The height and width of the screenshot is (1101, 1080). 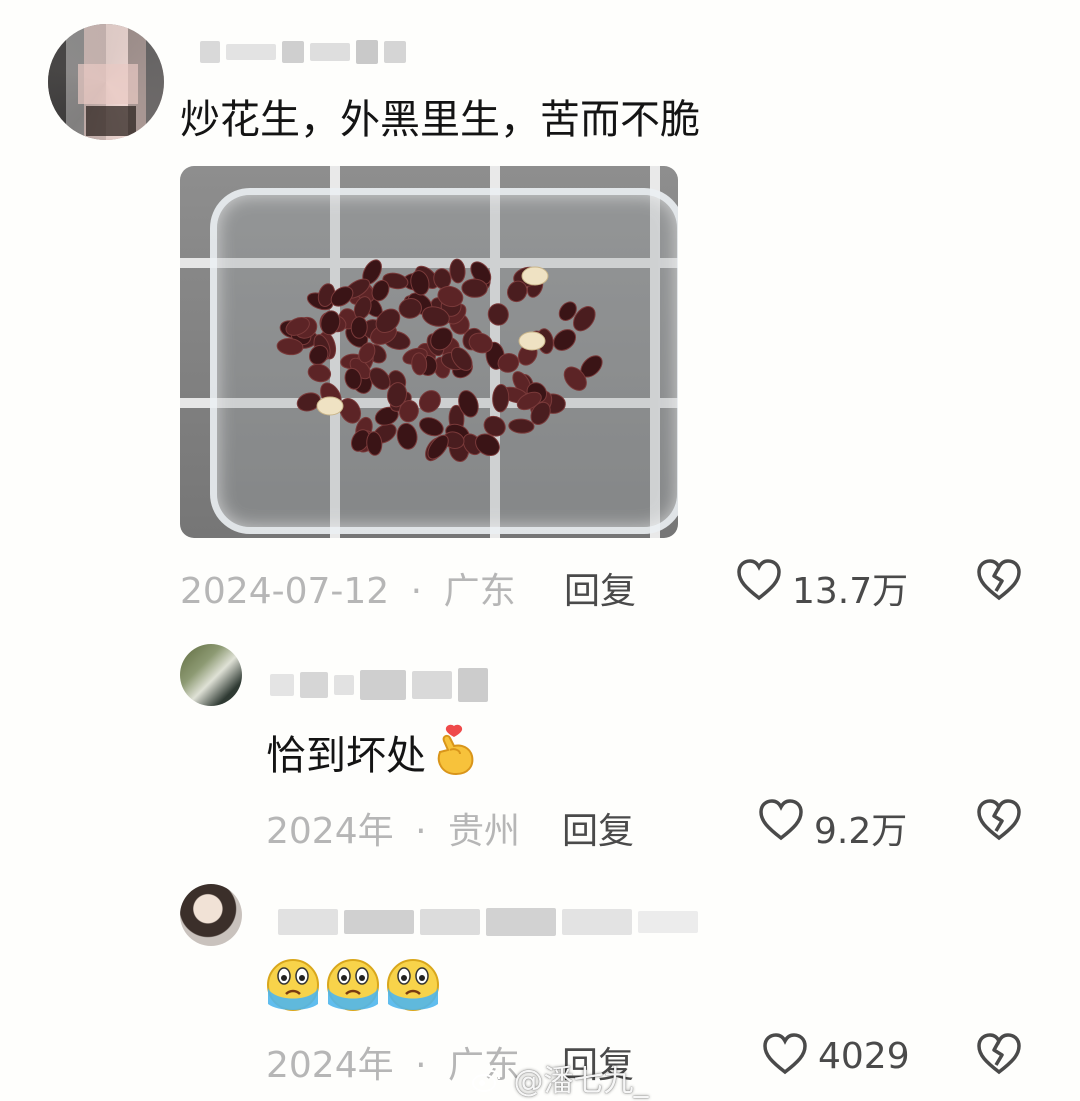 I want to click on emoji-row, so click(x=353, y=983).